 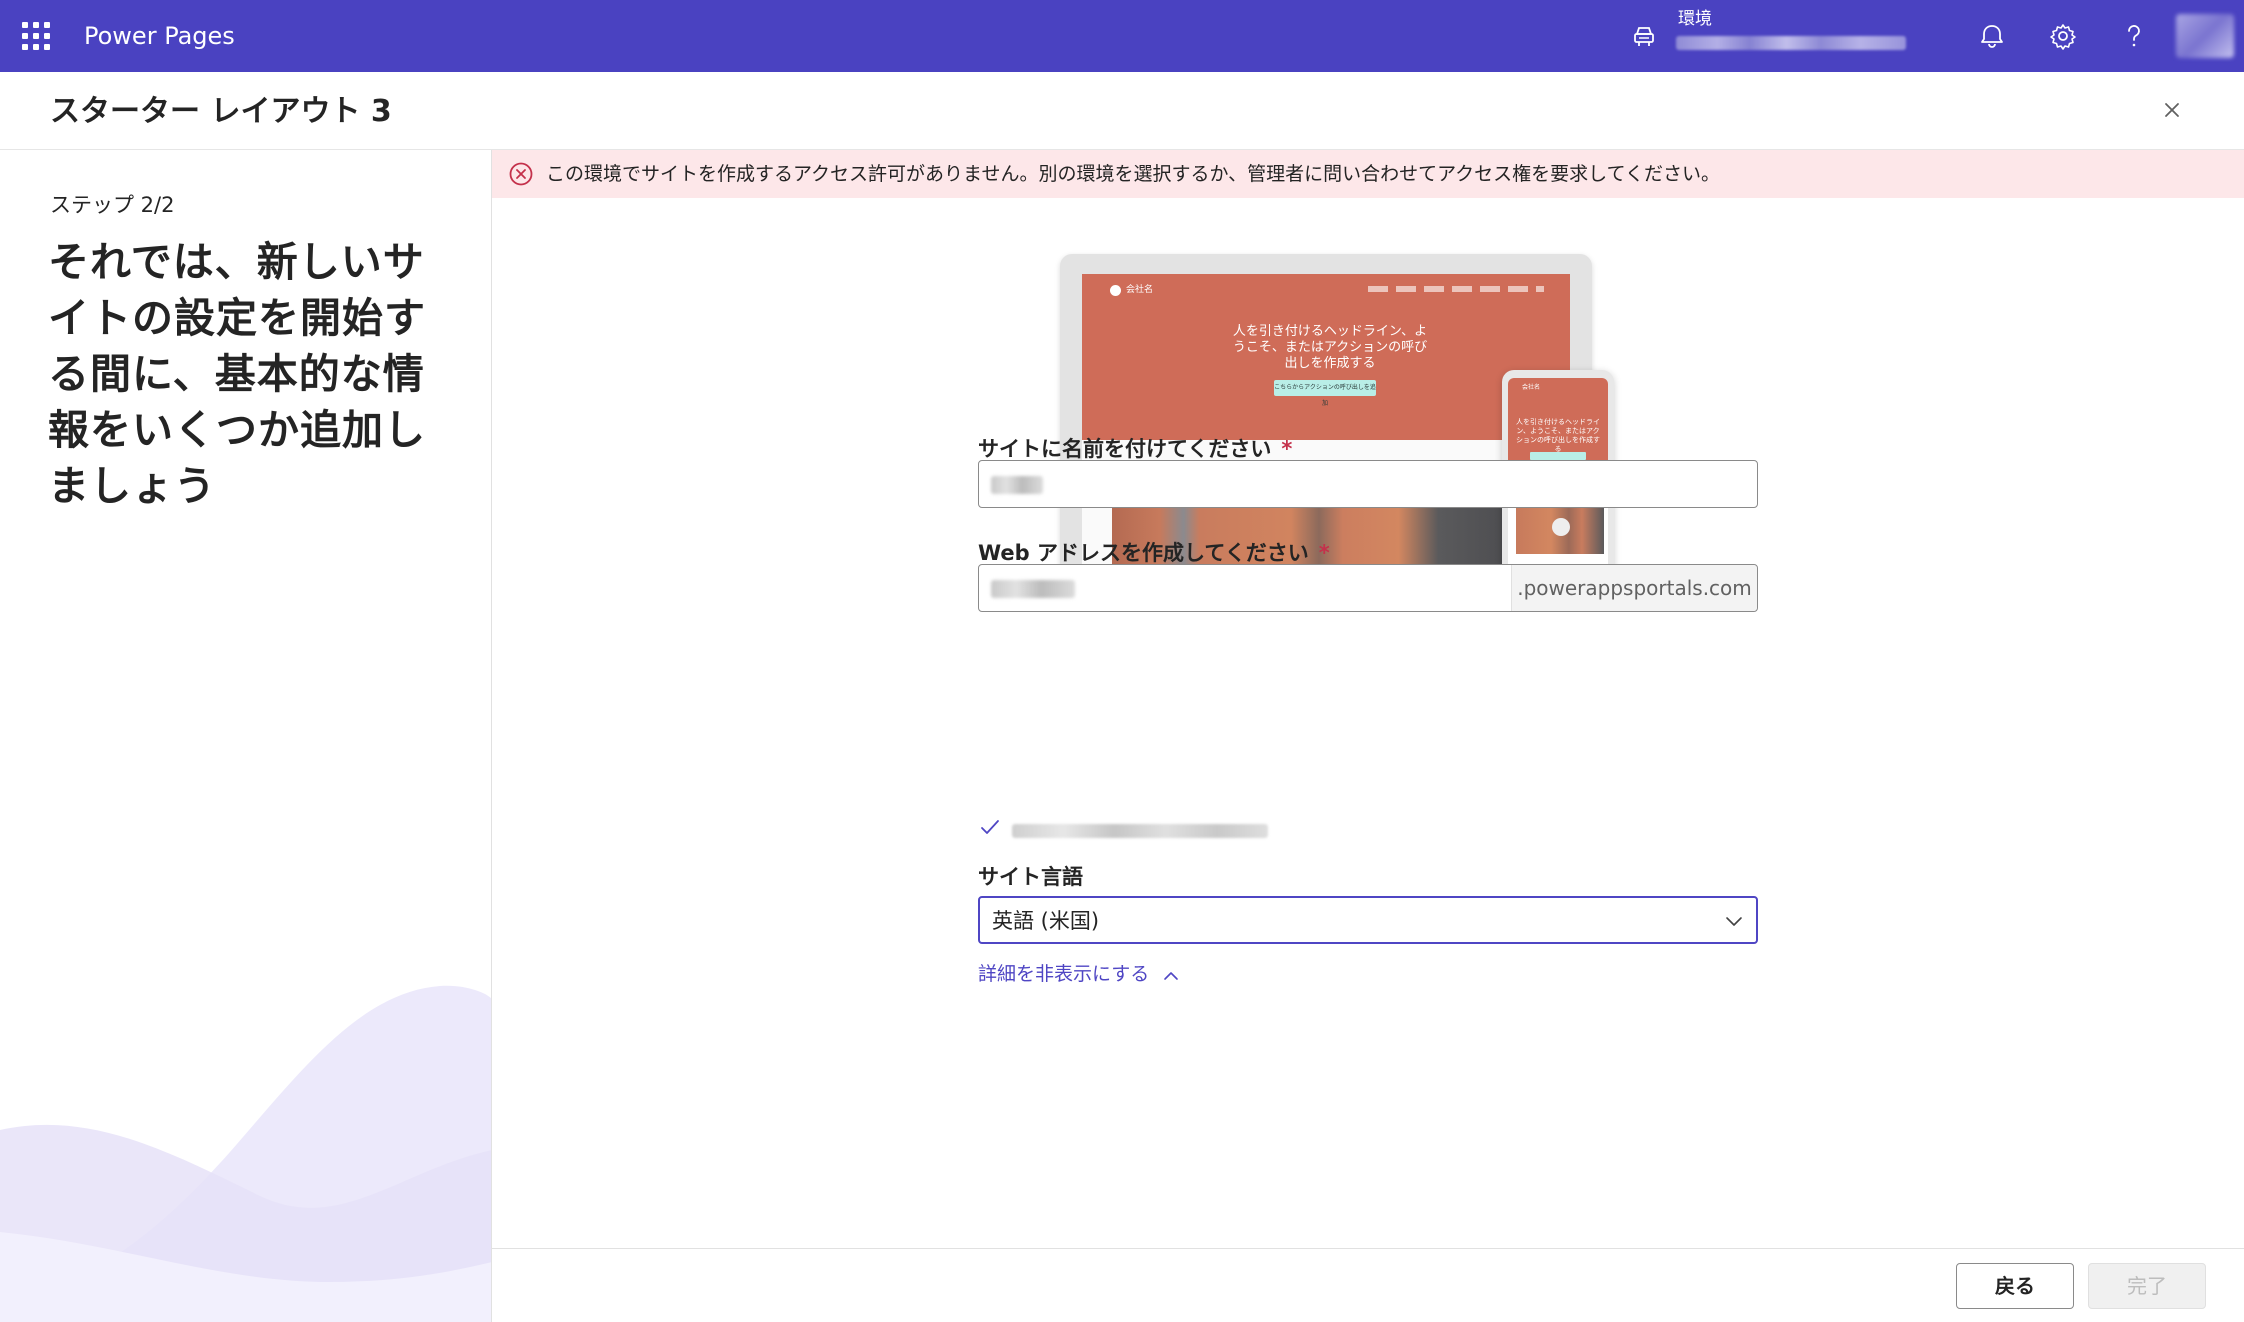 What do you see at coordinates (1456, 289) in the screenshot?
I see `preview-nav` at bounding box center [1456, 289].